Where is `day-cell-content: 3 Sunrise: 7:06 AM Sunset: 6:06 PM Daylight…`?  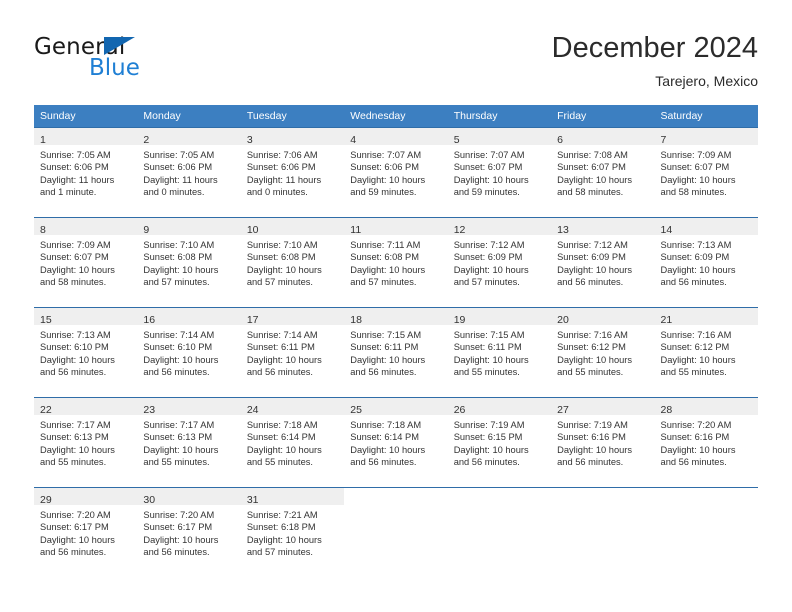
day-cell-content: 3 Sunrise: 7:06 AM Sunset: 6:06 PM Daylight… is located at coordinates (292, 172).